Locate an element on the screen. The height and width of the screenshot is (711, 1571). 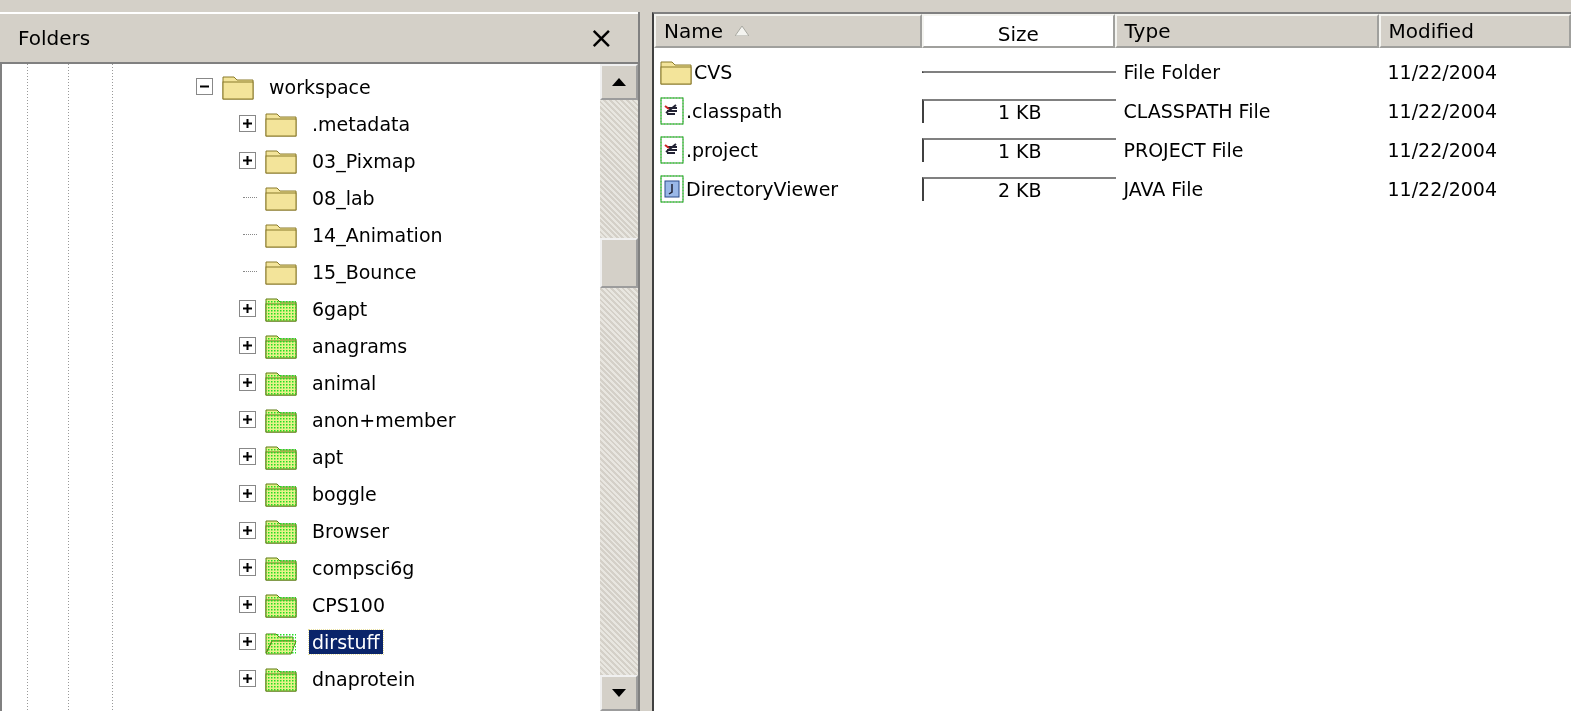
scroll-thumb is located at coordinates (619, 263).